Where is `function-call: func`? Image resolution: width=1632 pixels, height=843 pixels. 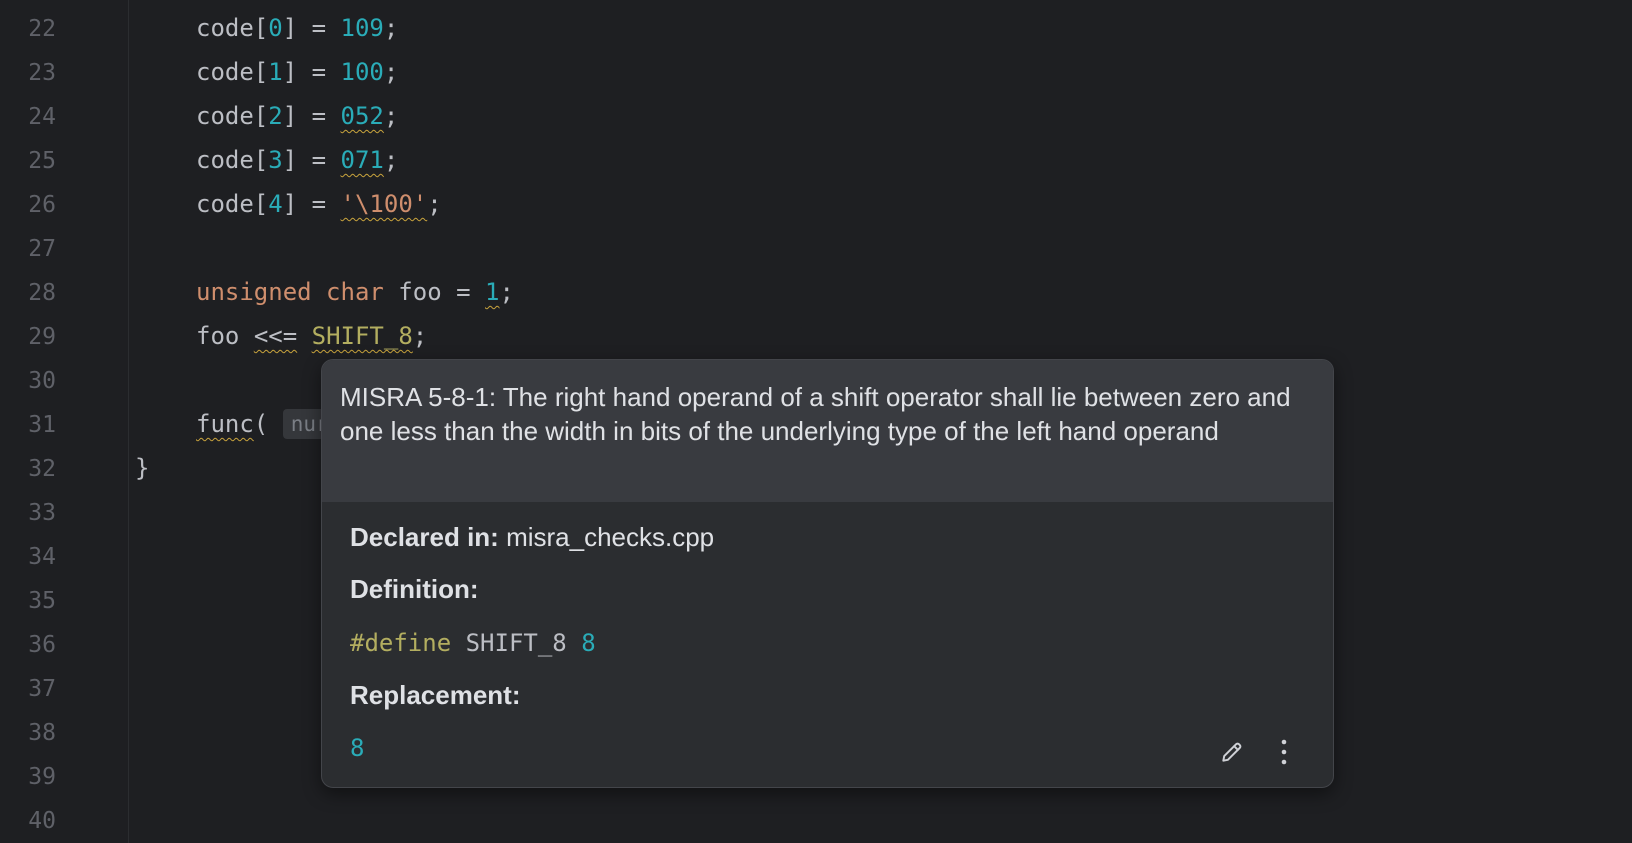 function-call: func is located at coordinates (225, 424).